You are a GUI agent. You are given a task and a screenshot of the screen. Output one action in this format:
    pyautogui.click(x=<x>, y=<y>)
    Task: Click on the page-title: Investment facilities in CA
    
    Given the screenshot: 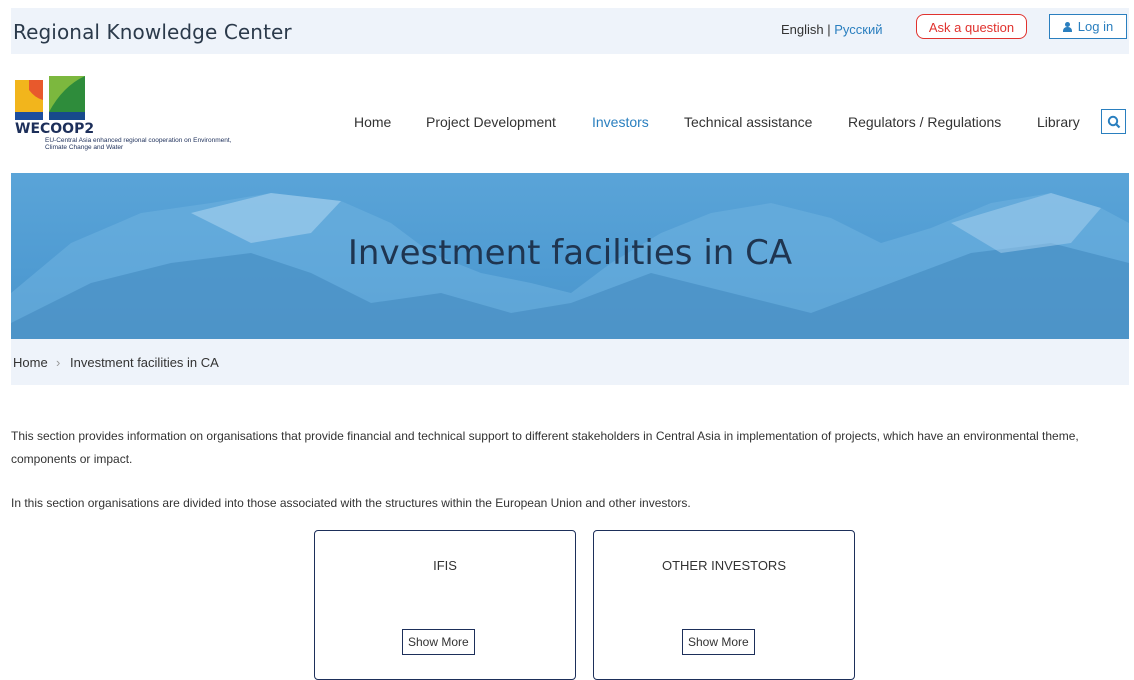 What is the action you would take?
    pyautogui.click(x=570, y=253)
    